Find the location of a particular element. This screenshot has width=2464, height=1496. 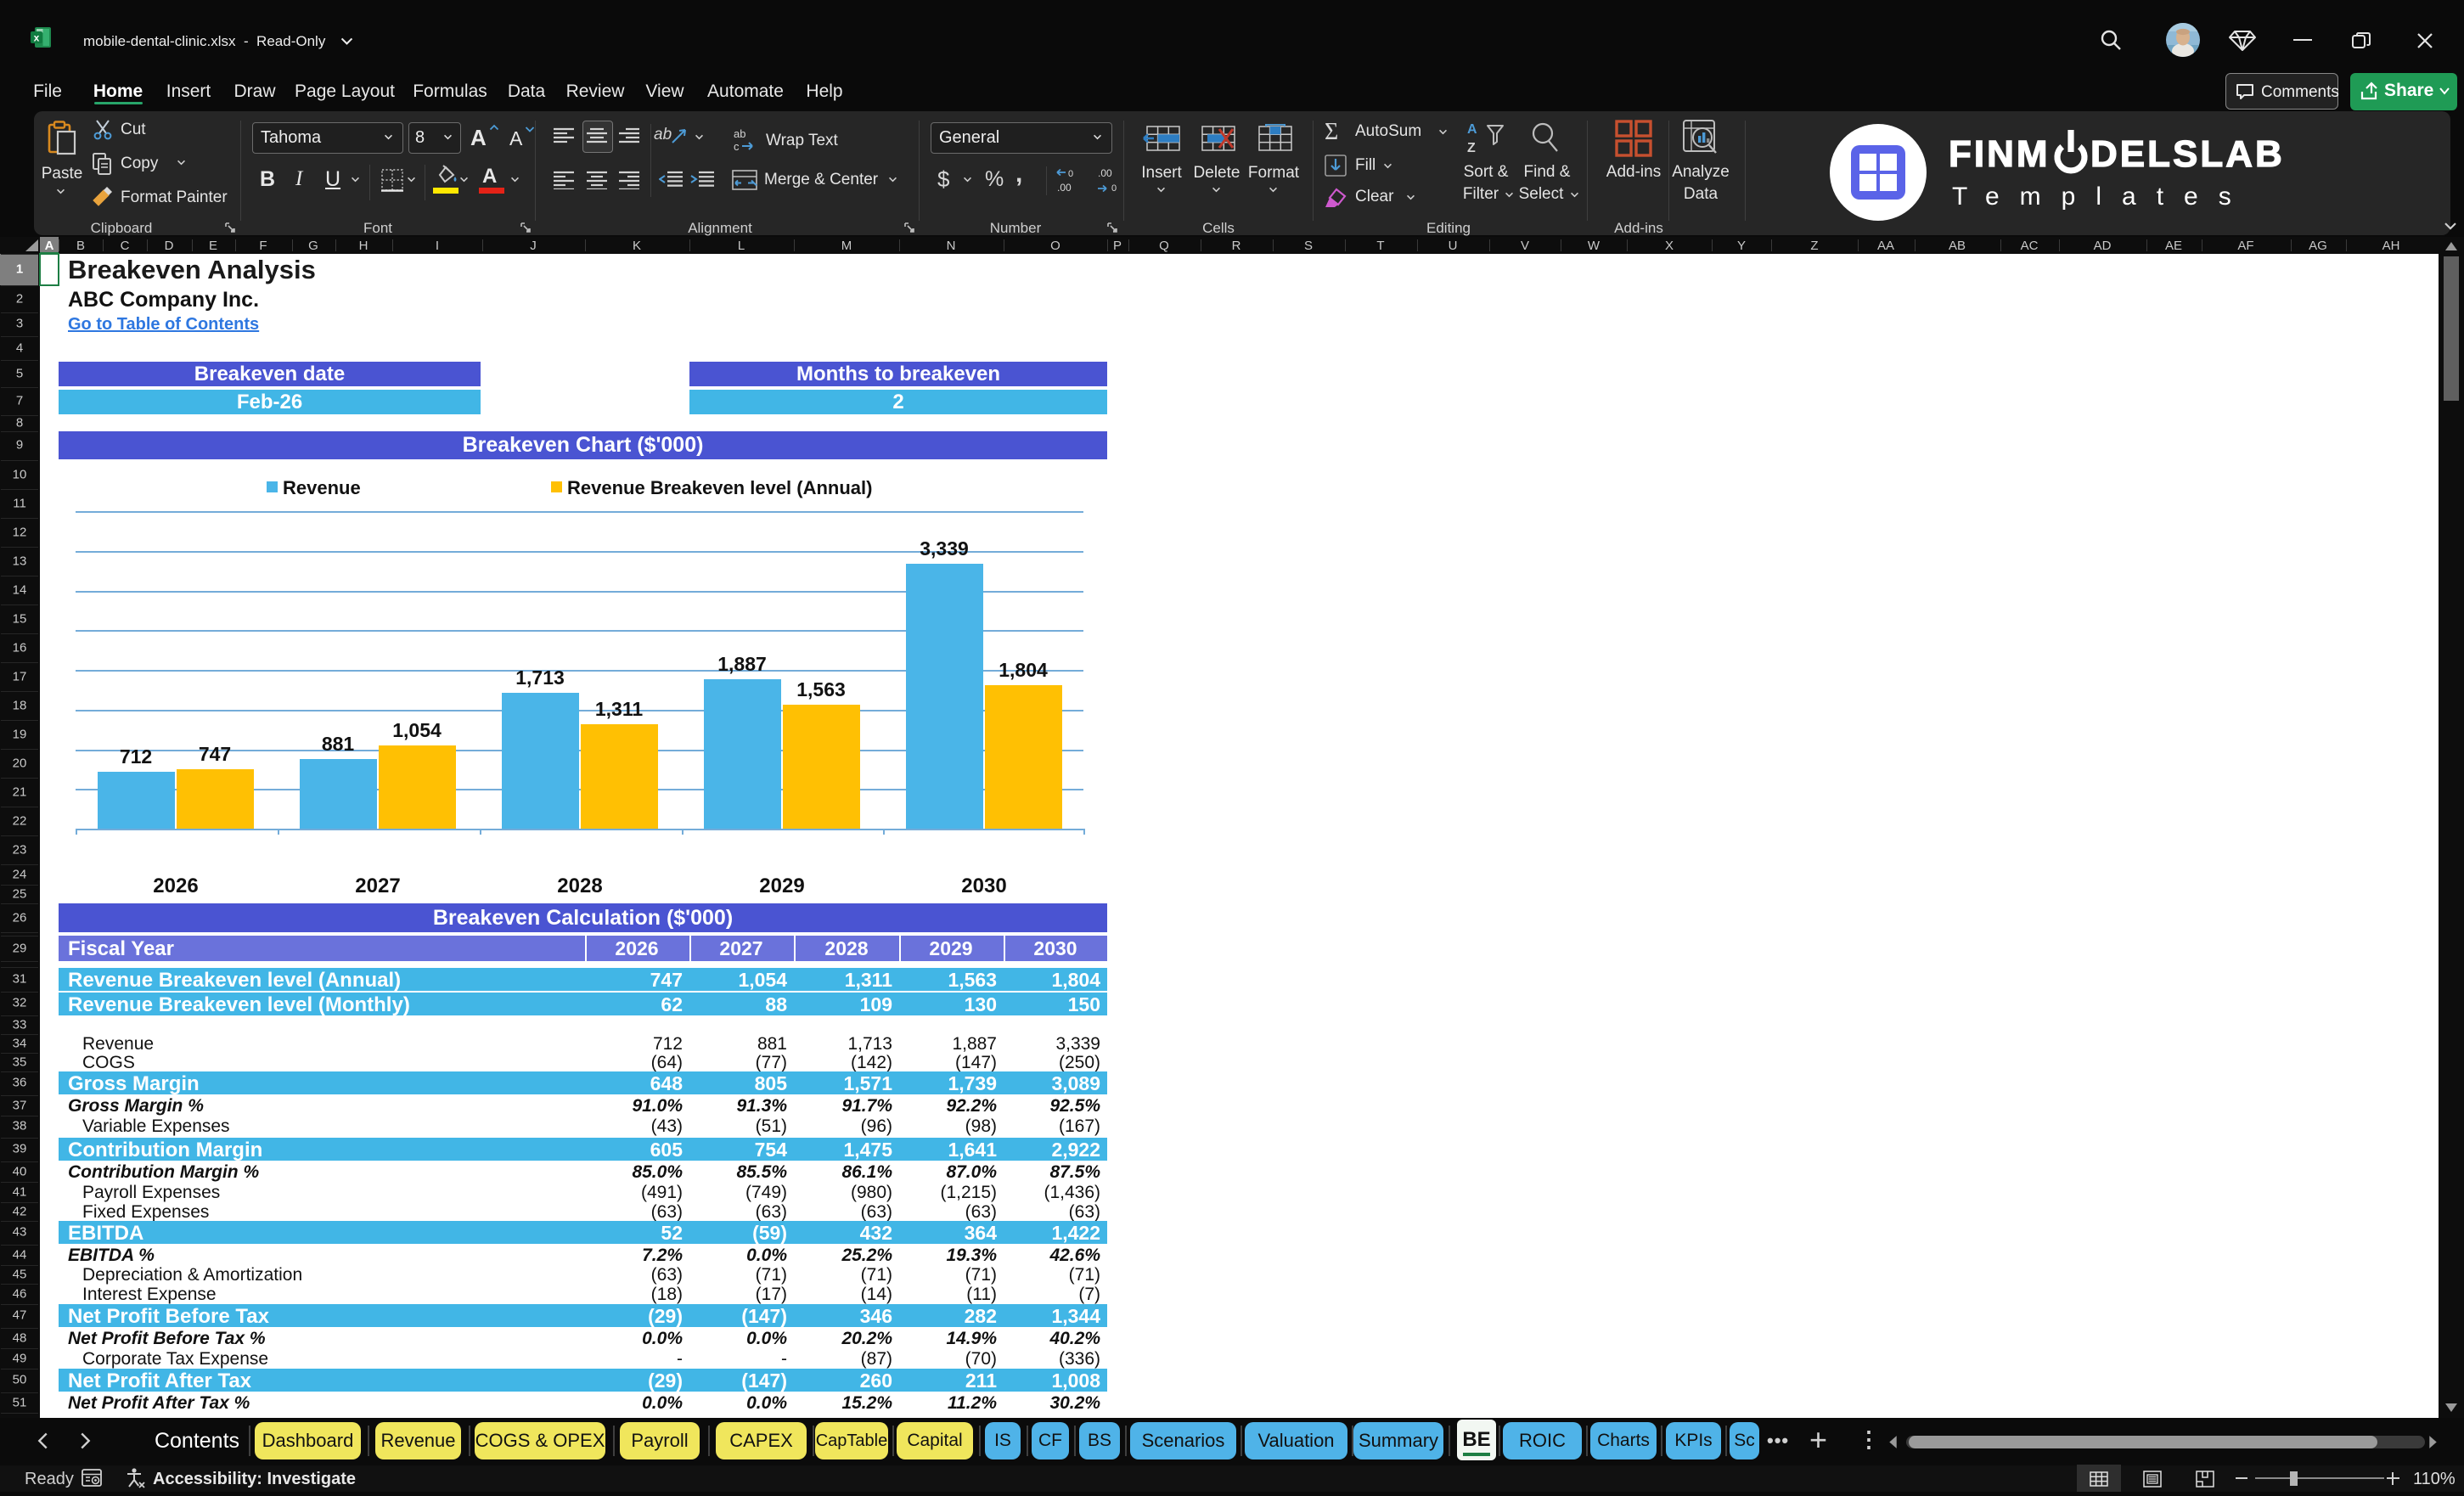

svg-text: c is located at coordinates (737, 146).